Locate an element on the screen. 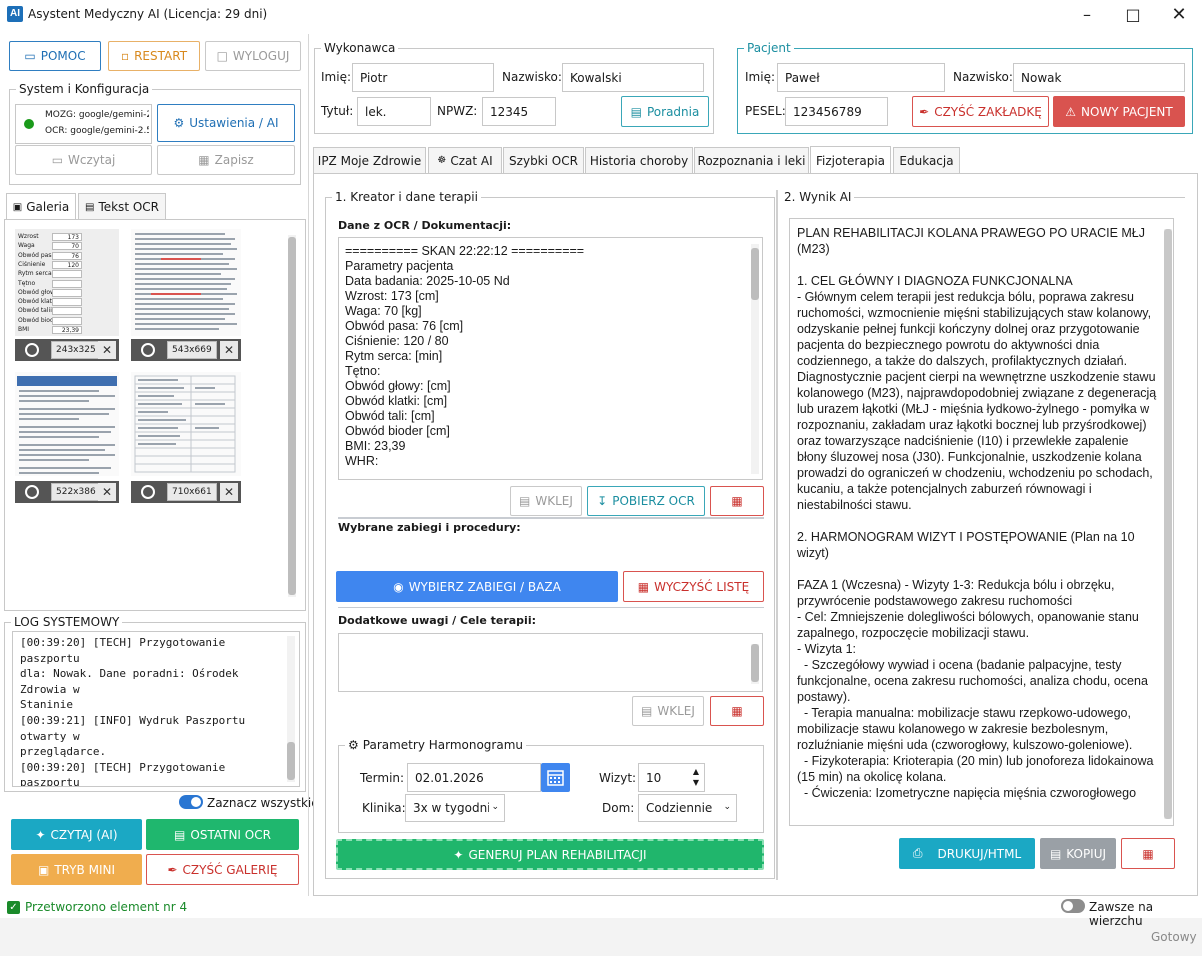 The height and width of the screenshot is (956, 1202). read-ai-button: ✦ CZYTAJ (AI) is located at coordinates (76, 834).